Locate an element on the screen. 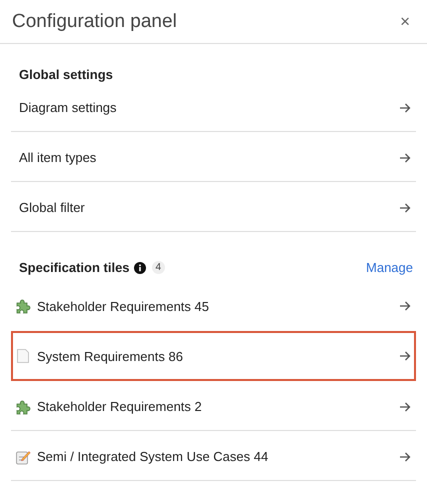 The height and width of the screenshot is (494, 427). document-icon is located at coordinates (23, 356).